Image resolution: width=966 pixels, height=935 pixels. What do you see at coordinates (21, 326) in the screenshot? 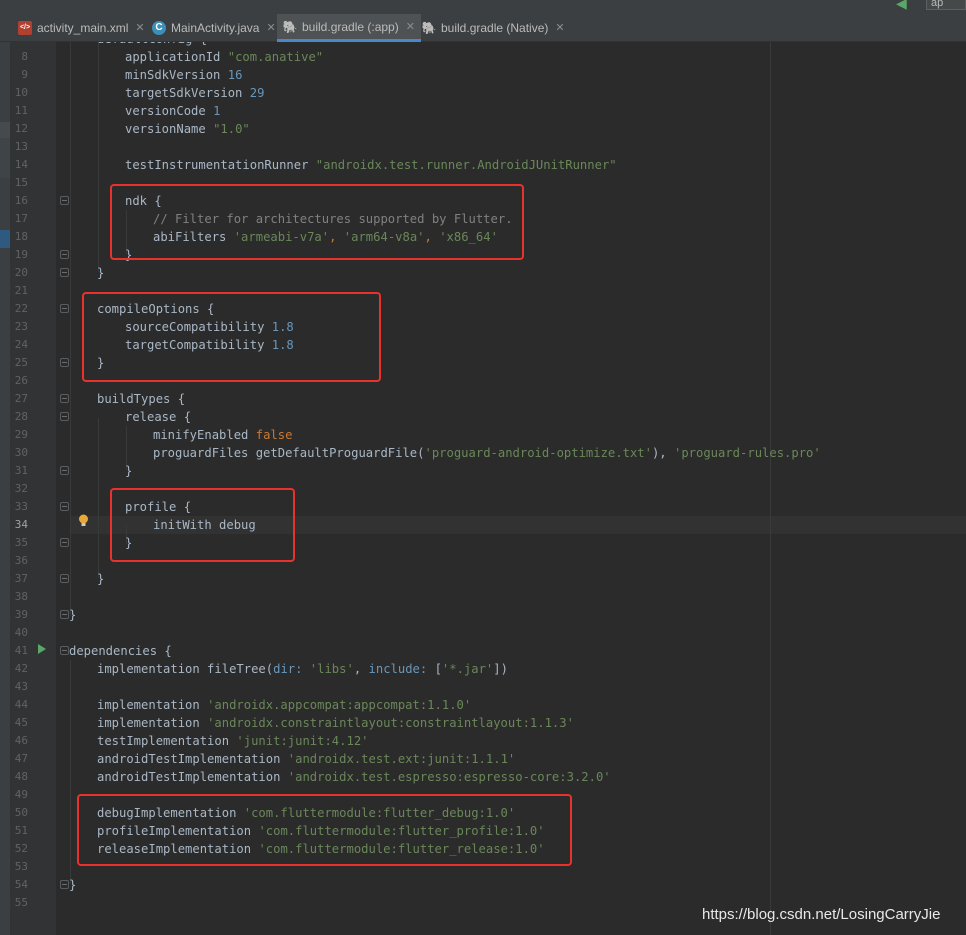
I see `line-number: 23` at bounding box center [21, 326].